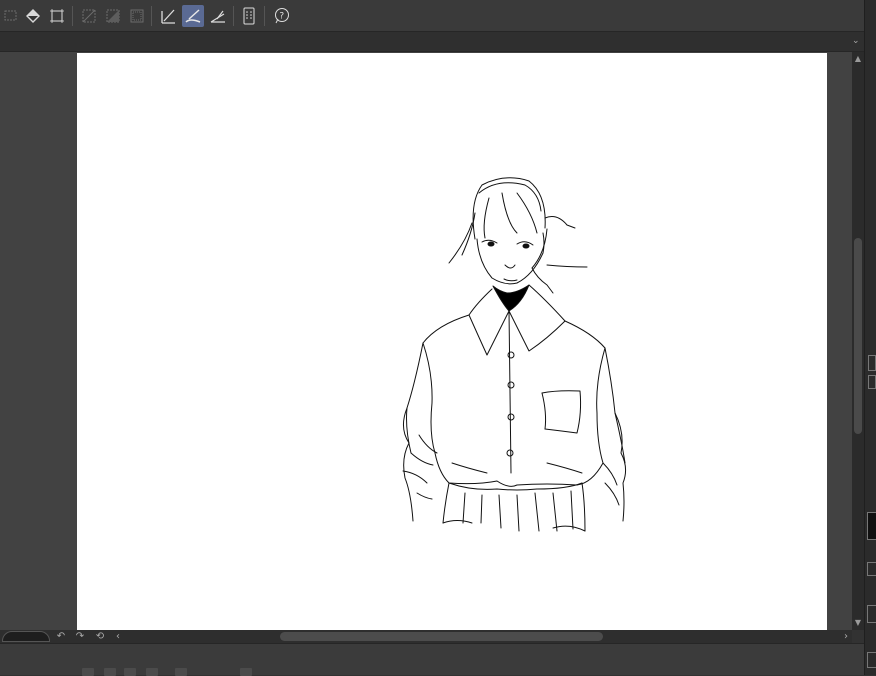 Image resolution: width=876 pixels, height=676 pixels. I want to click on invert-selection-icon, so click(113, 16).